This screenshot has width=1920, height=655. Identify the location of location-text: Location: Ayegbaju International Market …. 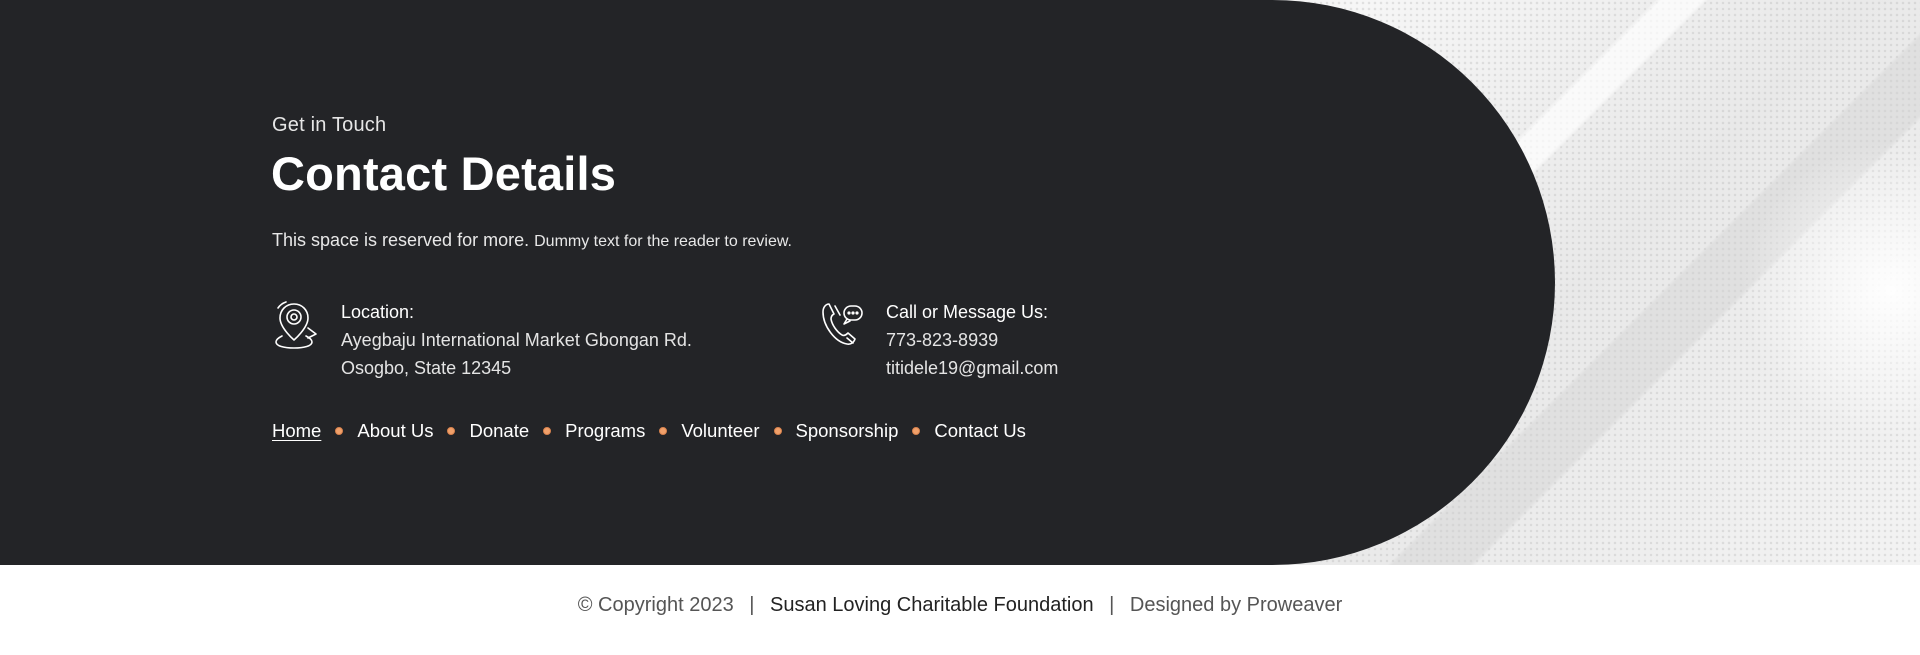
(516, 340).